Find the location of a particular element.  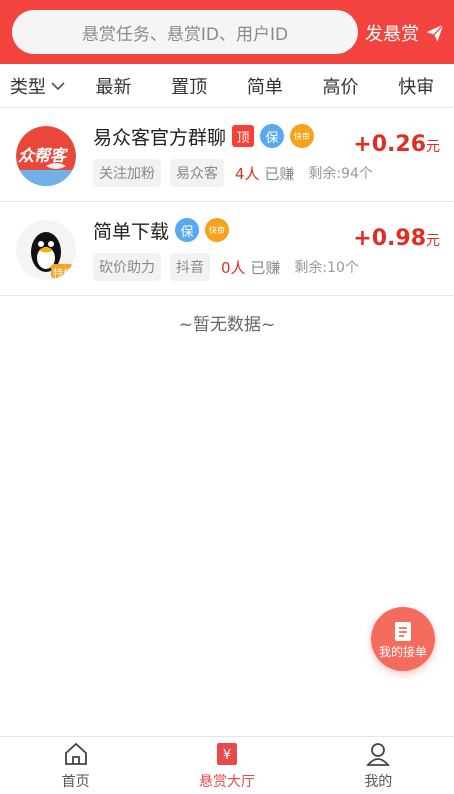

tab-bounty-hall: ¥ 悬赏大厅 is located at coordinates (226, 765).